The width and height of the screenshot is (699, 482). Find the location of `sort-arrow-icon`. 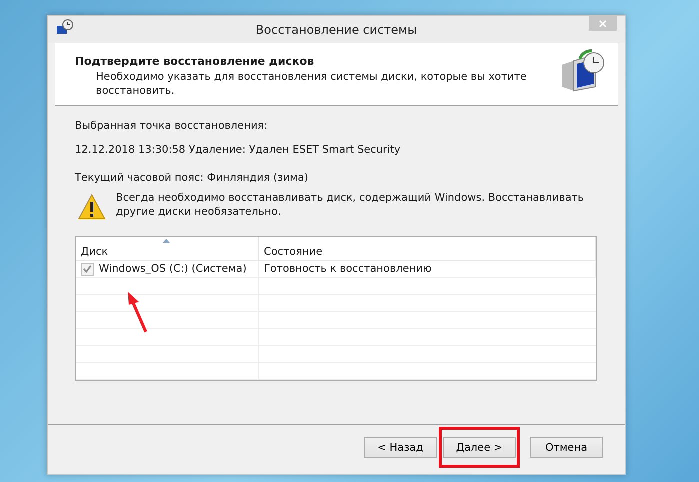

sort-arrow-icon is located at coordinates (166, 241).